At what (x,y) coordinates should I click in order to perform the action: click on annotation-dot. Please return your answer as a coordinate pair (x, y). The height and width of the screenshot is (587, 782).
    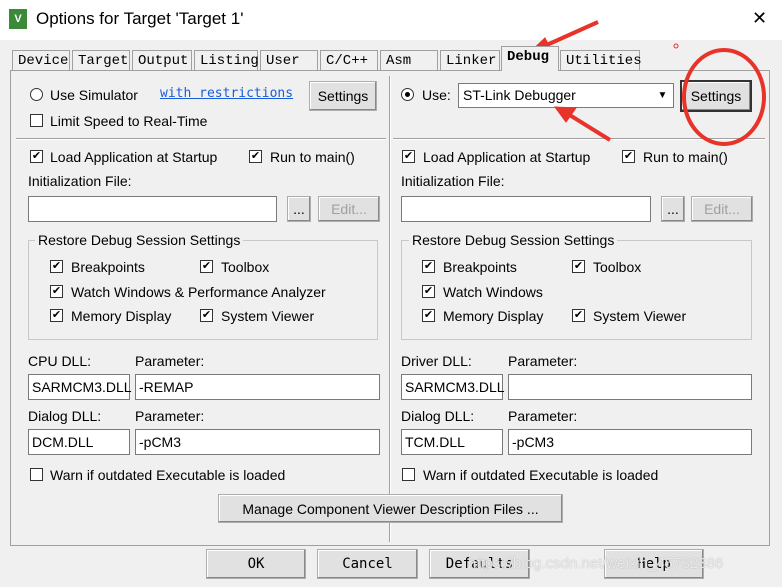
    Looking at the image, I should click on (676, 46).